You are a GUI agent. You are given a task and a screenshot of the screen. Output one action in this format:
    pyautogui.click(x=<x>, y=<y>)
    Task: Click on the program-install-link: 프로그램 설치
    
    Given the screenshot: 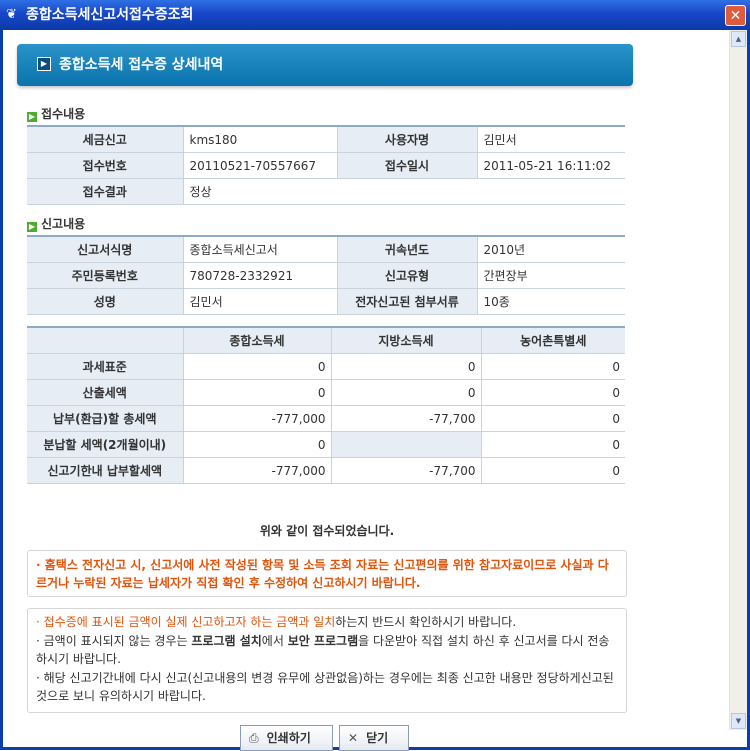 What is the action you would take?
    pyautogui.click(x=226, y=641)
    